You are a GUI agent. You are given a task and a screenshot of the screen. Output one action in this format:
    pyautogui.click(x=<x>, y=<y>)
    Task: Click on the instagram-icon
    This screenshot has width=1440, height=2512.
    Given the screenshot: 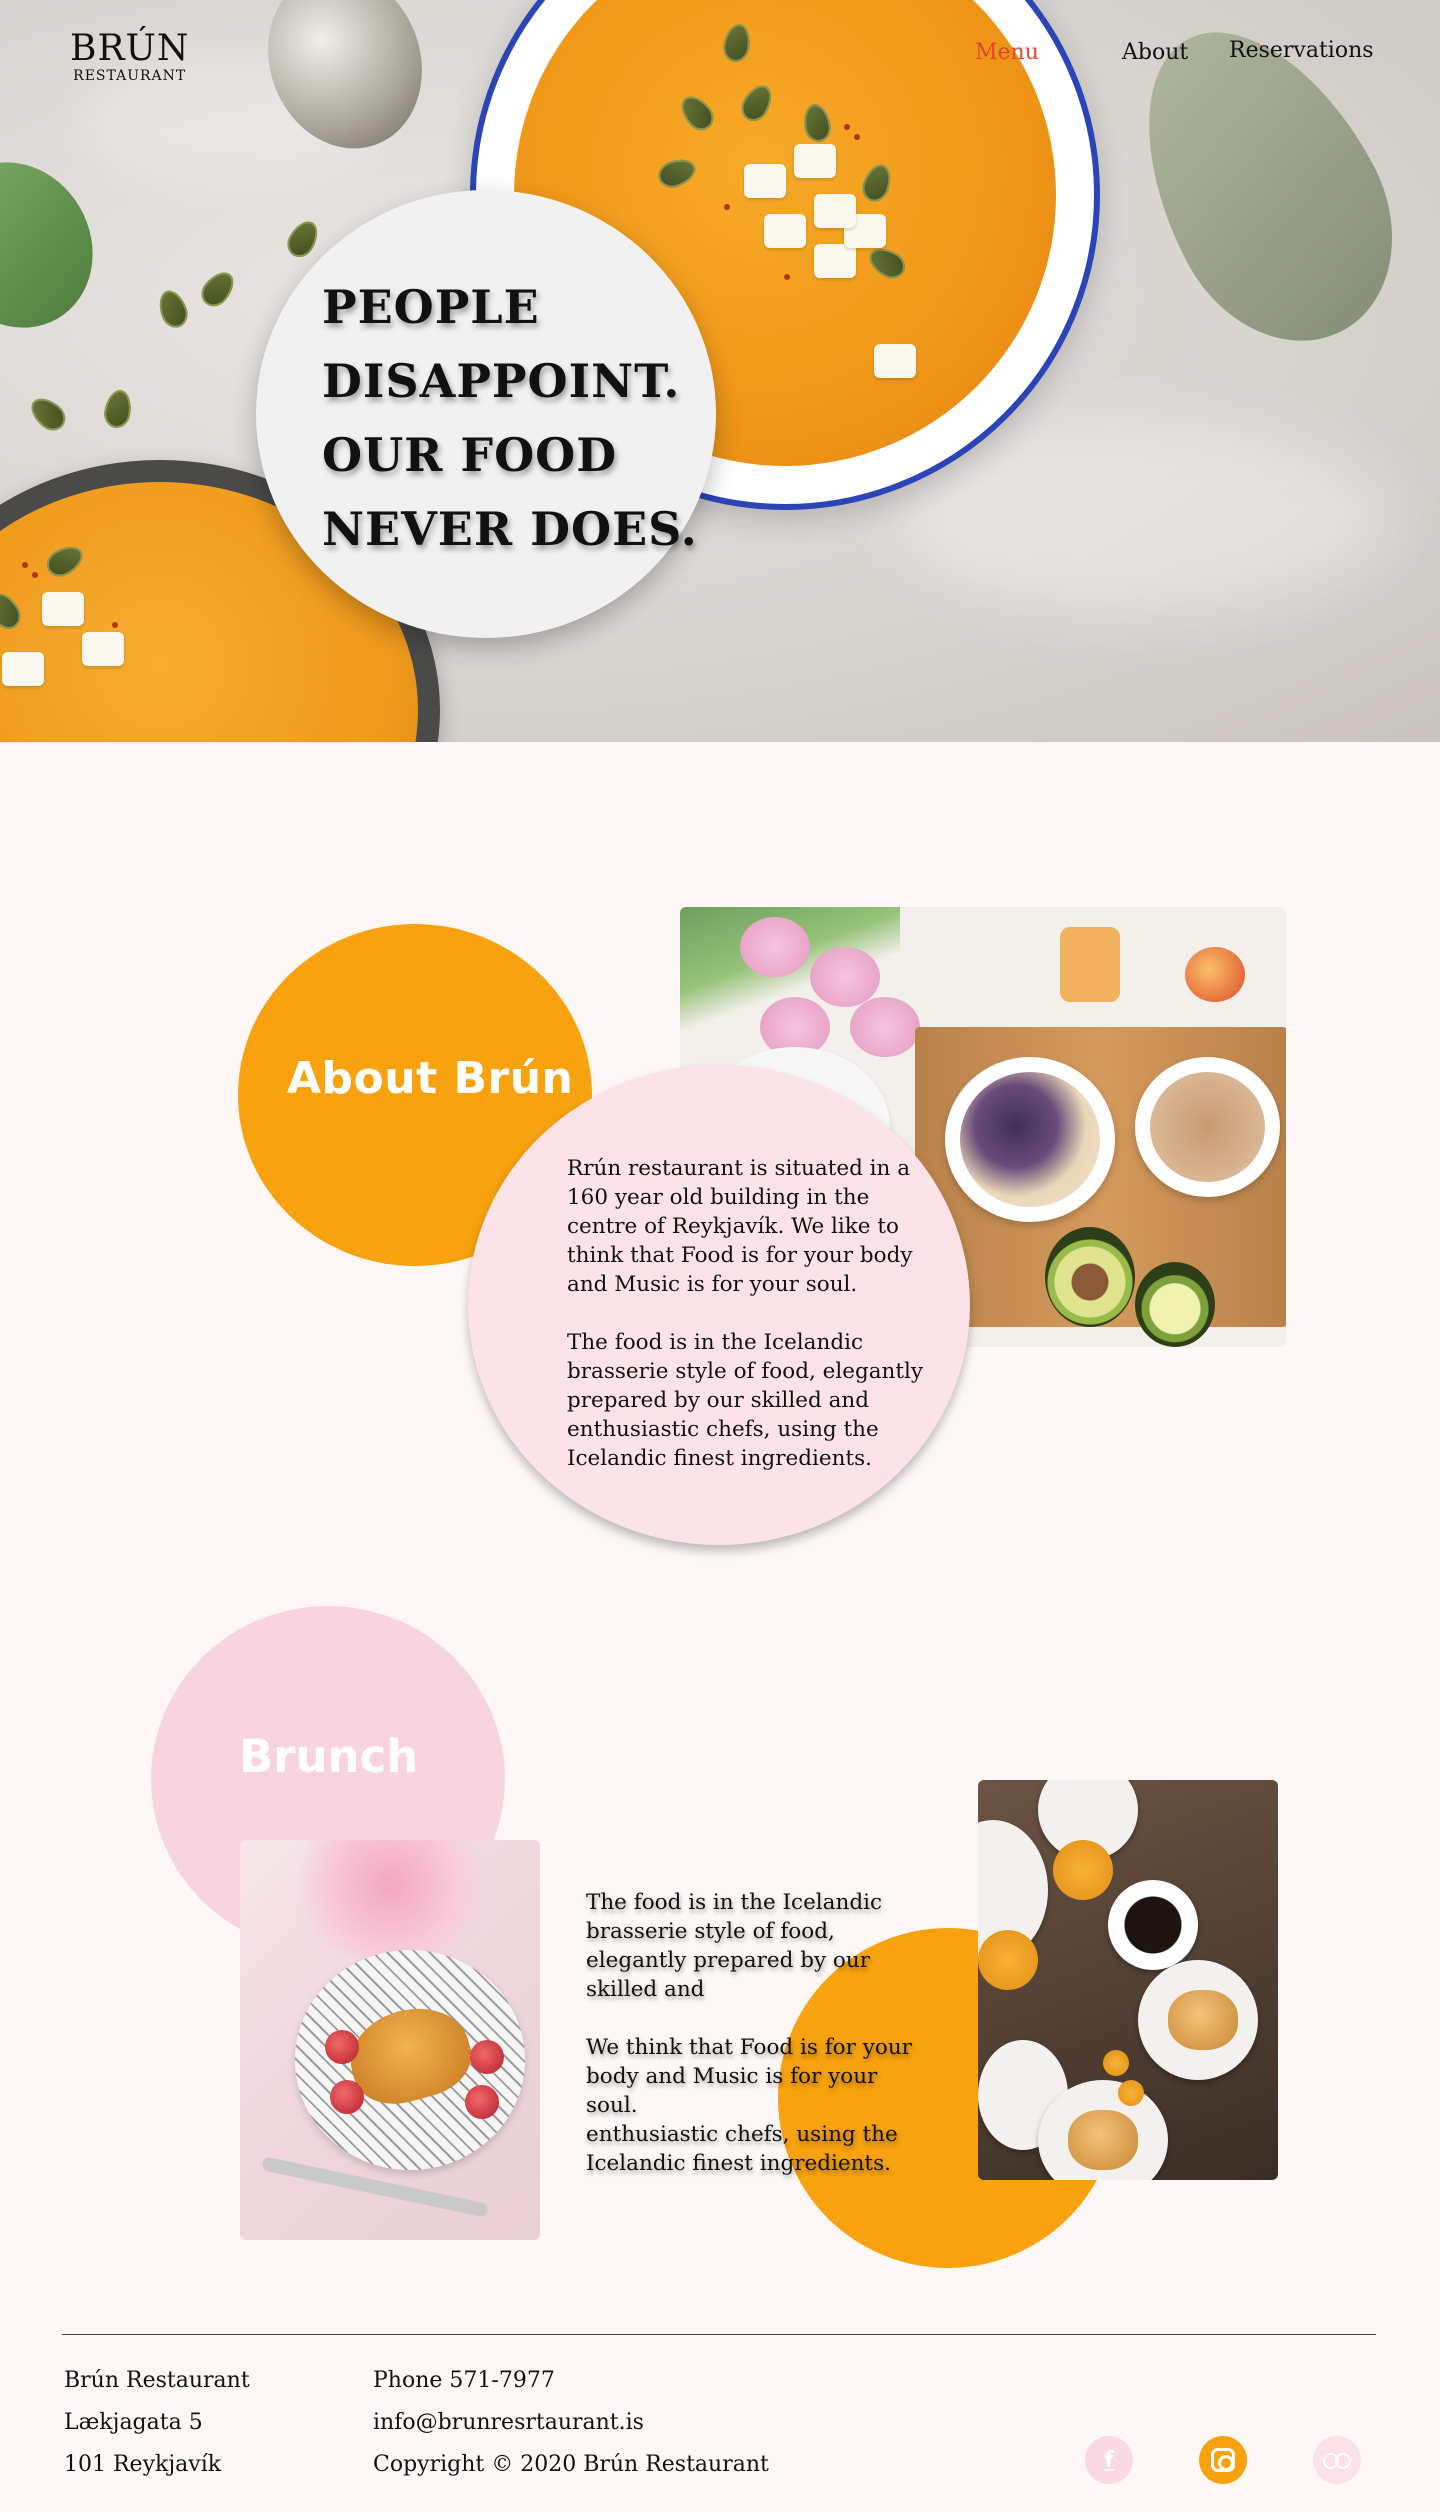 What is the action you would take?
    pyautogui.click(x=1223, y=2460)
    